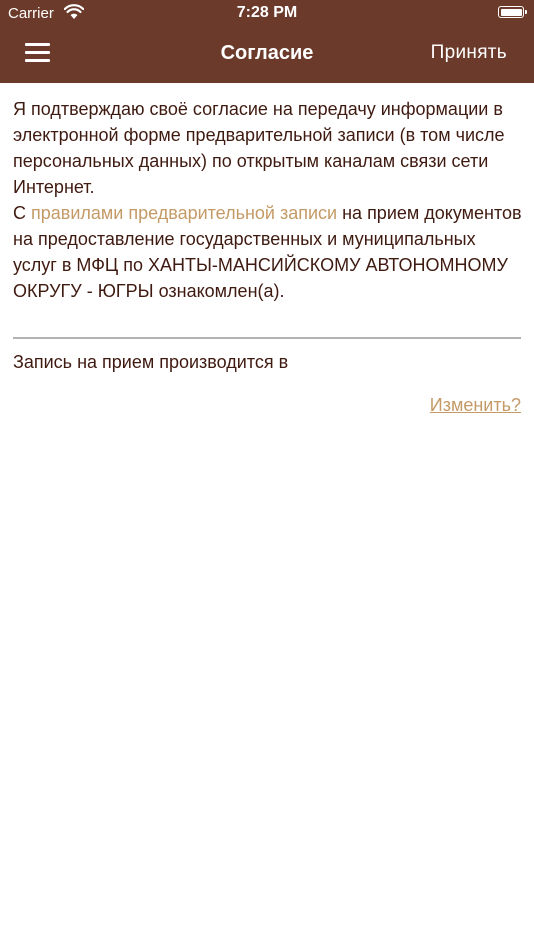 The width and height of the screenshot is (534, 950). What do you see at coordinates (267, 55) in the screenshot?
I see `navigation-bar: Согласие Принять` at bounding box center [267, 55].